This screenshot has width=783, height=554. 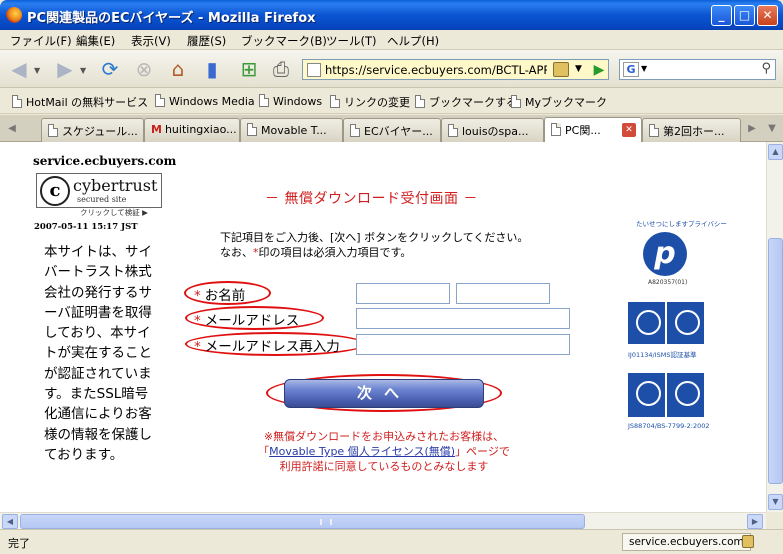 What do you see at coordinates (686, 542) in the screenshot?
I see `status-host: service.ecbuyers.com` at bounding box center [686, 542].